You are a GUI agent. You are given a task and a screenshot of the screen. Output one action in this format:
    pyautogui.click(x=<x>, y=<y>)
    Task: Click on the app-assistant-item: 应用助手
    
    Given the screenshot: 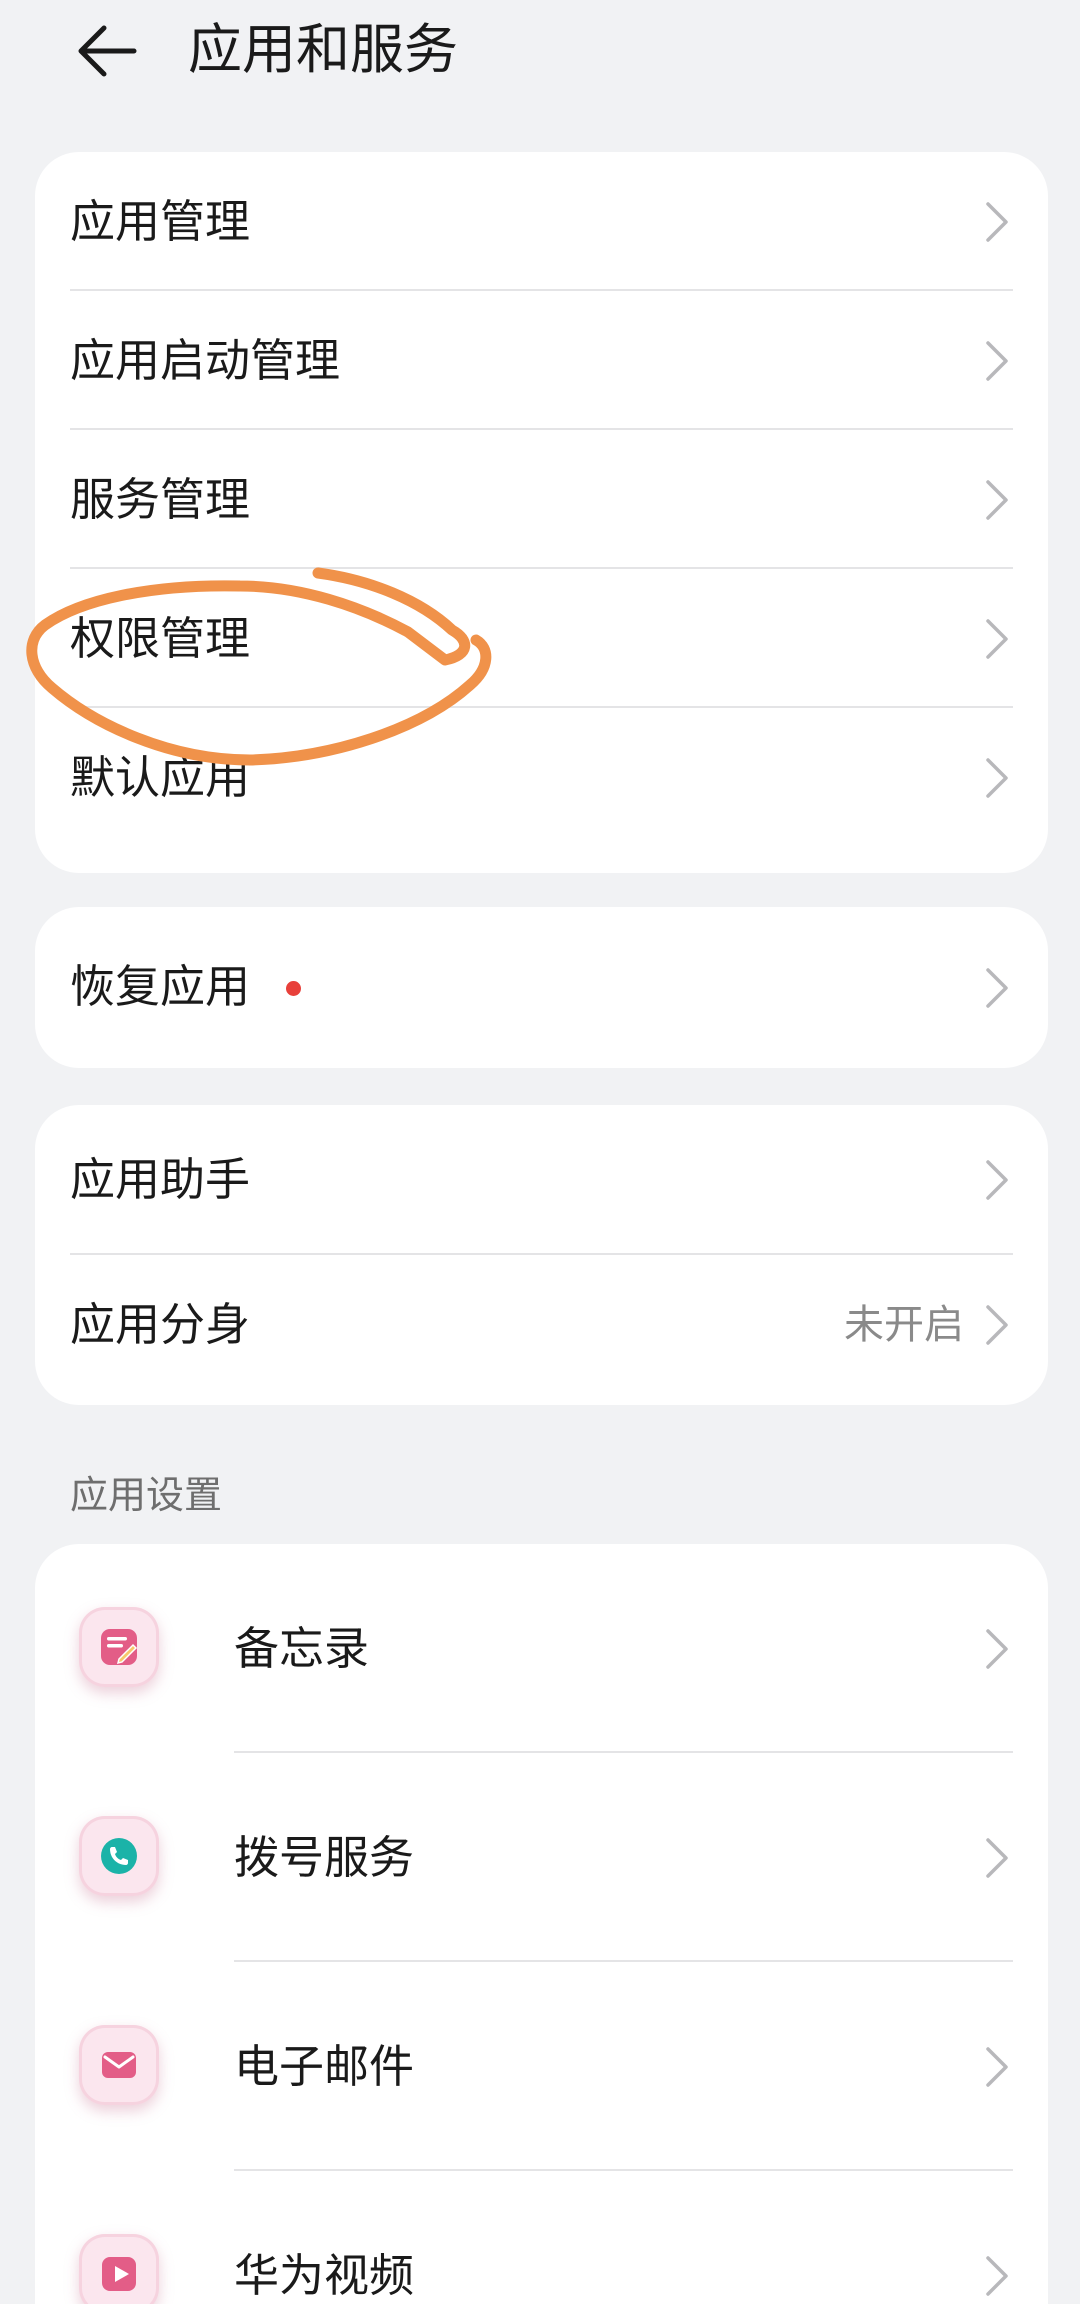 What is the action you would take?
    pyautogui.click(x=541, y=1180)
    